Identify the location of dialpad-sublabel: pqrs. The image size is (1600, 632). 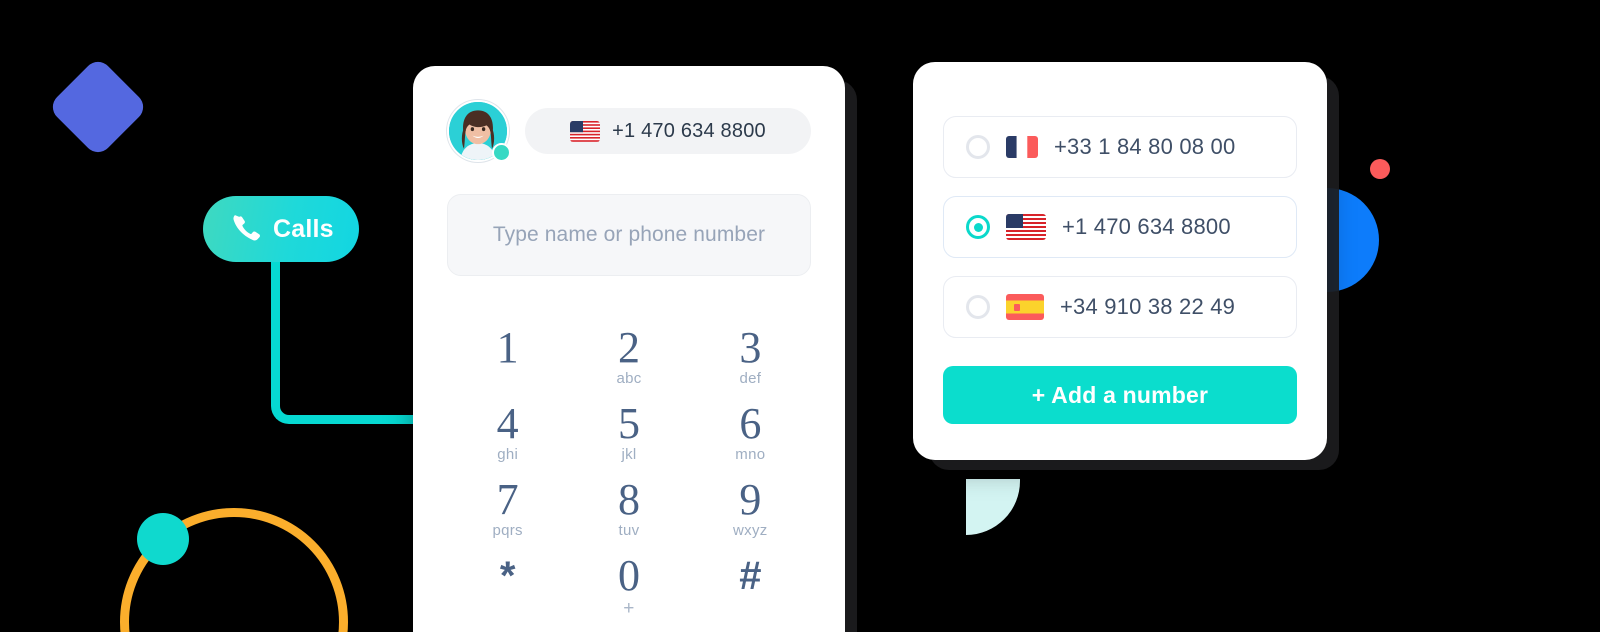
(507, 530).